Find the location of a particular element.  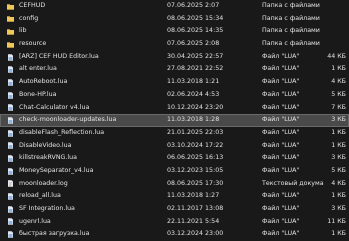

file-modified-date: 03.12.2024 23:00 is located at coordinates (195, 234).